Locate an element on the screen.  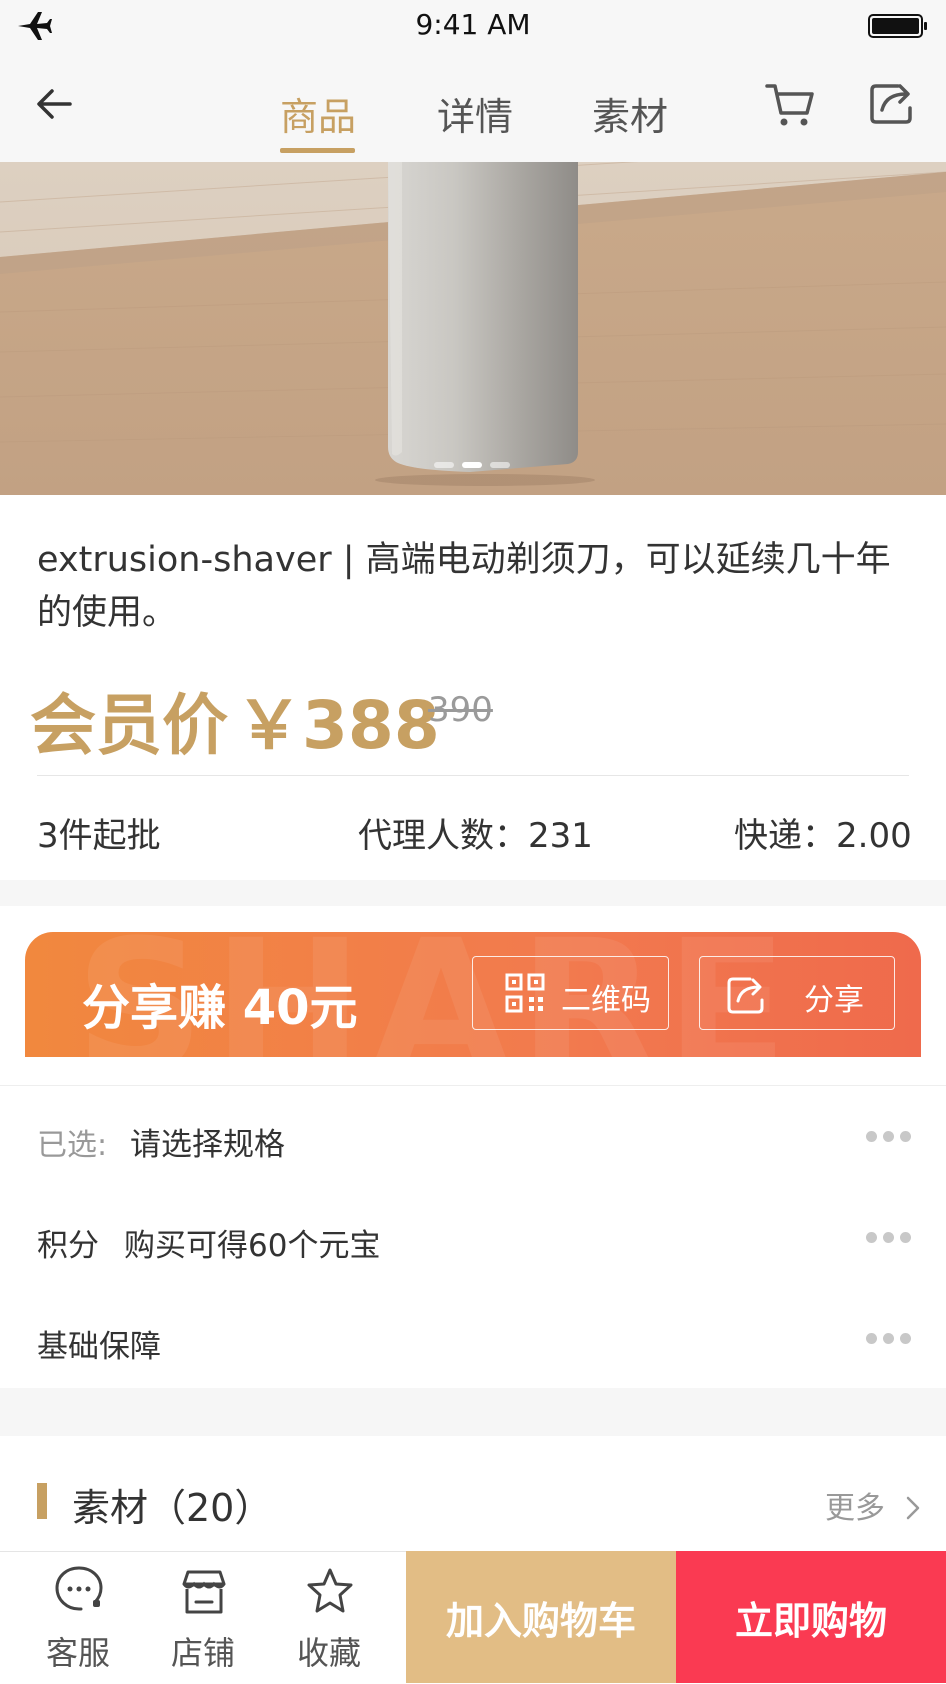
share-button: 分享 is located at coordinates (797, 993).